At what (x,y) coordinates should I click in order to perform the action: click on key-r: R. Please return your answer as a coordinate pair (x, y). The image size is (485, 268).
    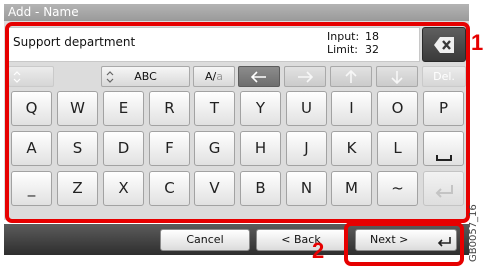
    Looking at the image, I should click on (169, 108).